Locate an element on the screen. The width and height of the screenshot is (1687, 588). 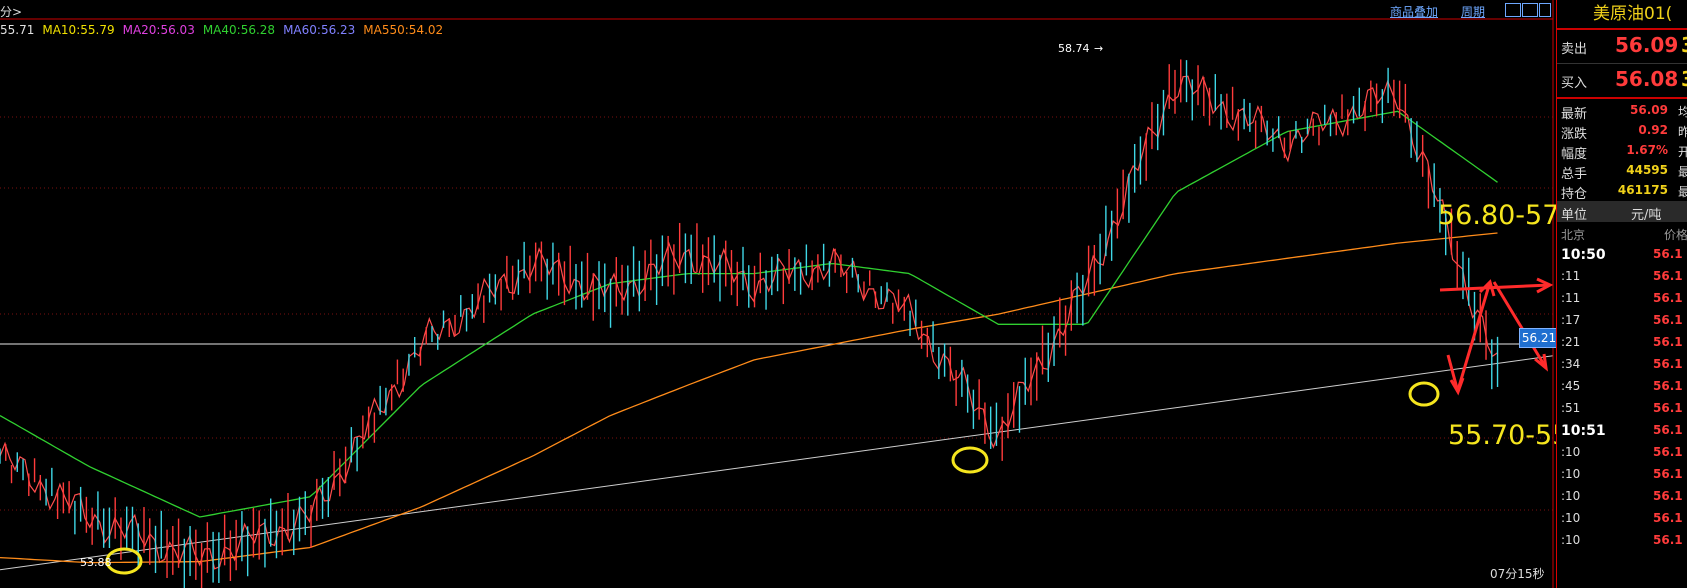
tick-time-header: 北京 is located at coordinates (1573, 235).